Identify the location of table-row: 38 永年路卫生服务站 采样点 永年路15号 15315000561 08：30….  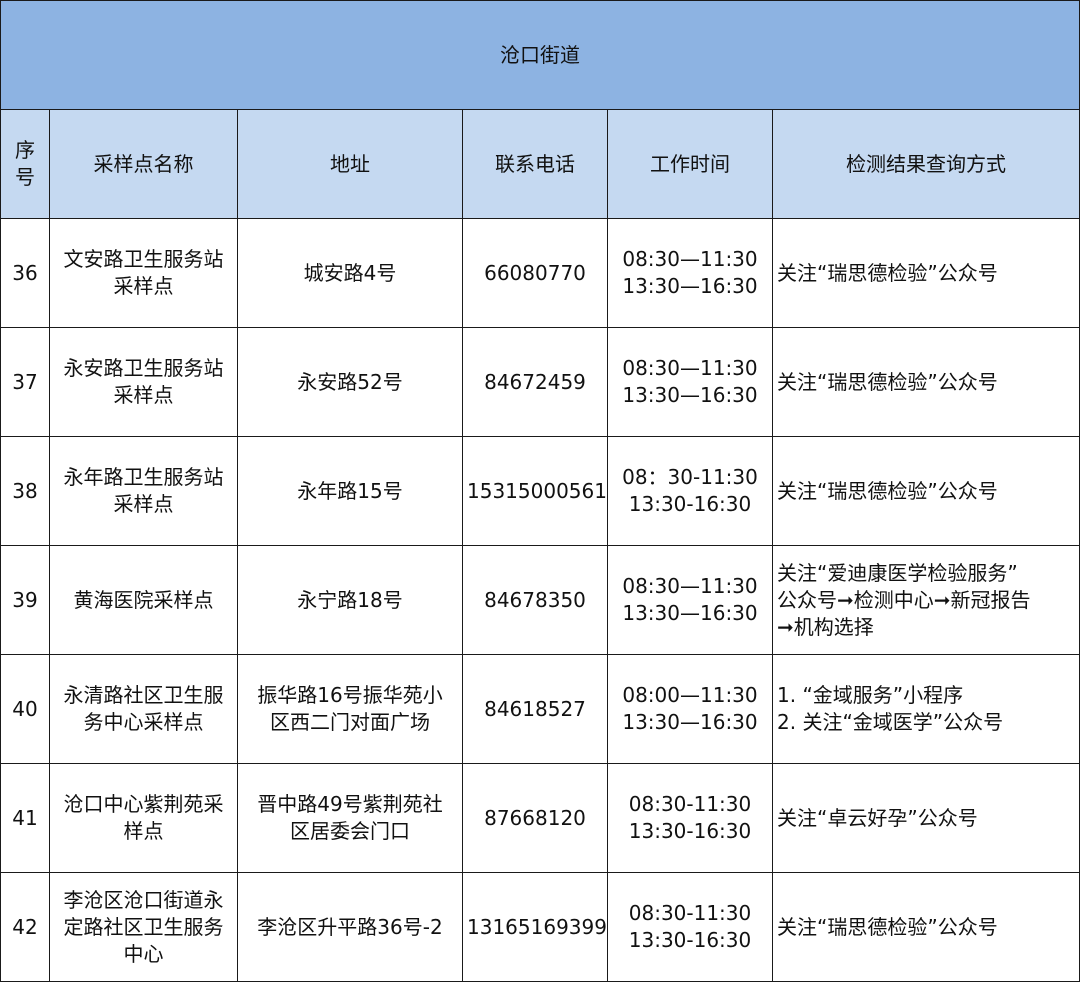
(540, 491).